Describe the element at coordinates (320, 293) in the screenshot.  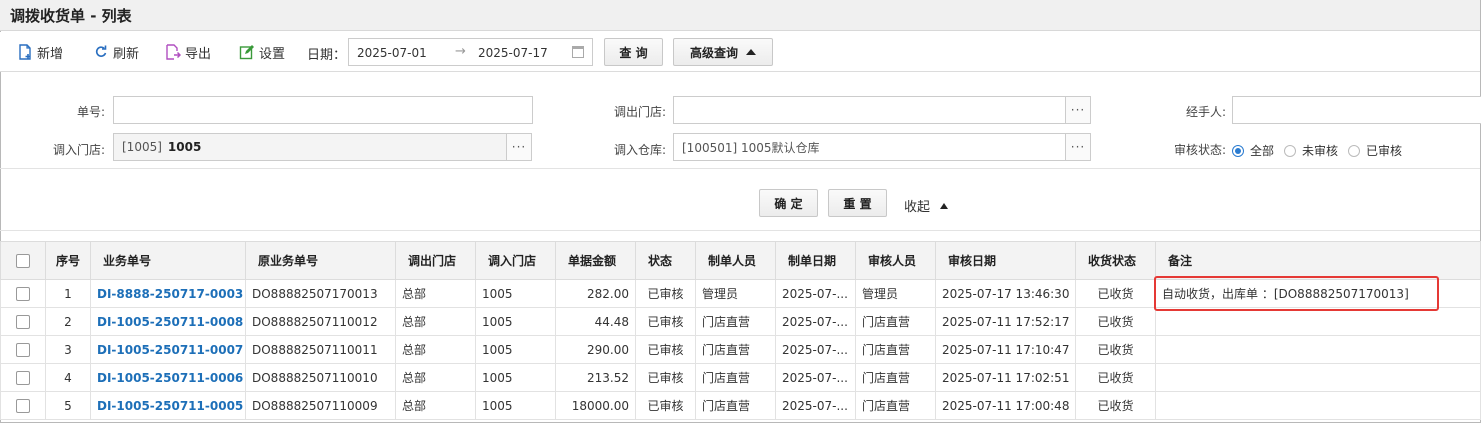
I see `cell-source-order-no: DO88882507170013` at that location.